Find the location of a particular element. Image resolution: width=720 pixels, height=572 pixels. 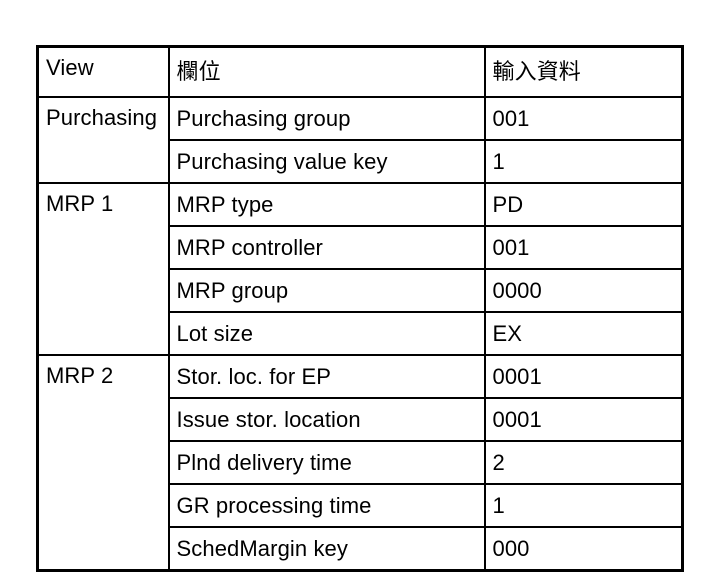

column-header-field: 欄位 is located at coordinates (326, 71).